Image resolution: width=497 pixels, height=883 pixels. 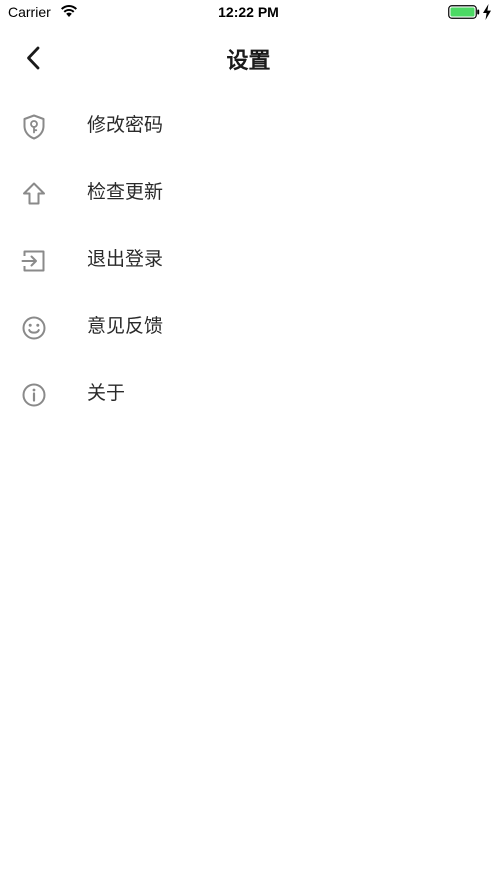 I want to click on menu-item-label: 退出登录, so click(x=125, y=259).